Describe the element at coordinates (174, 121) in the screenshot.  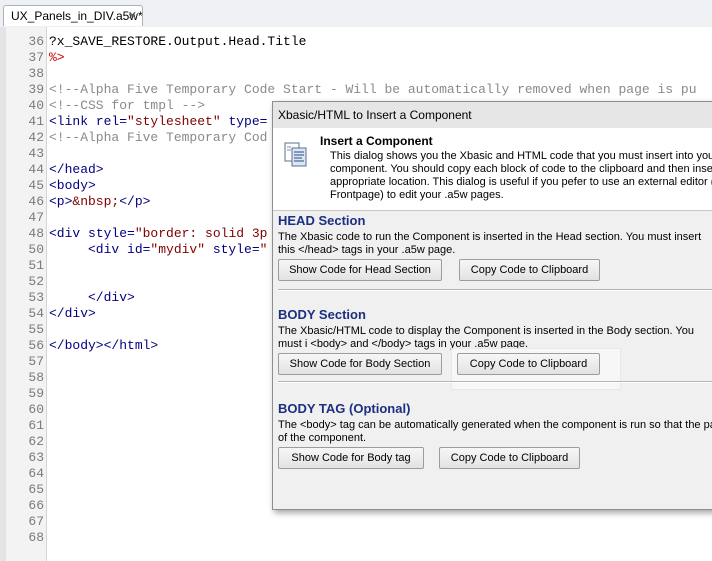
I see `code-token: "stylesheet"` at that location.